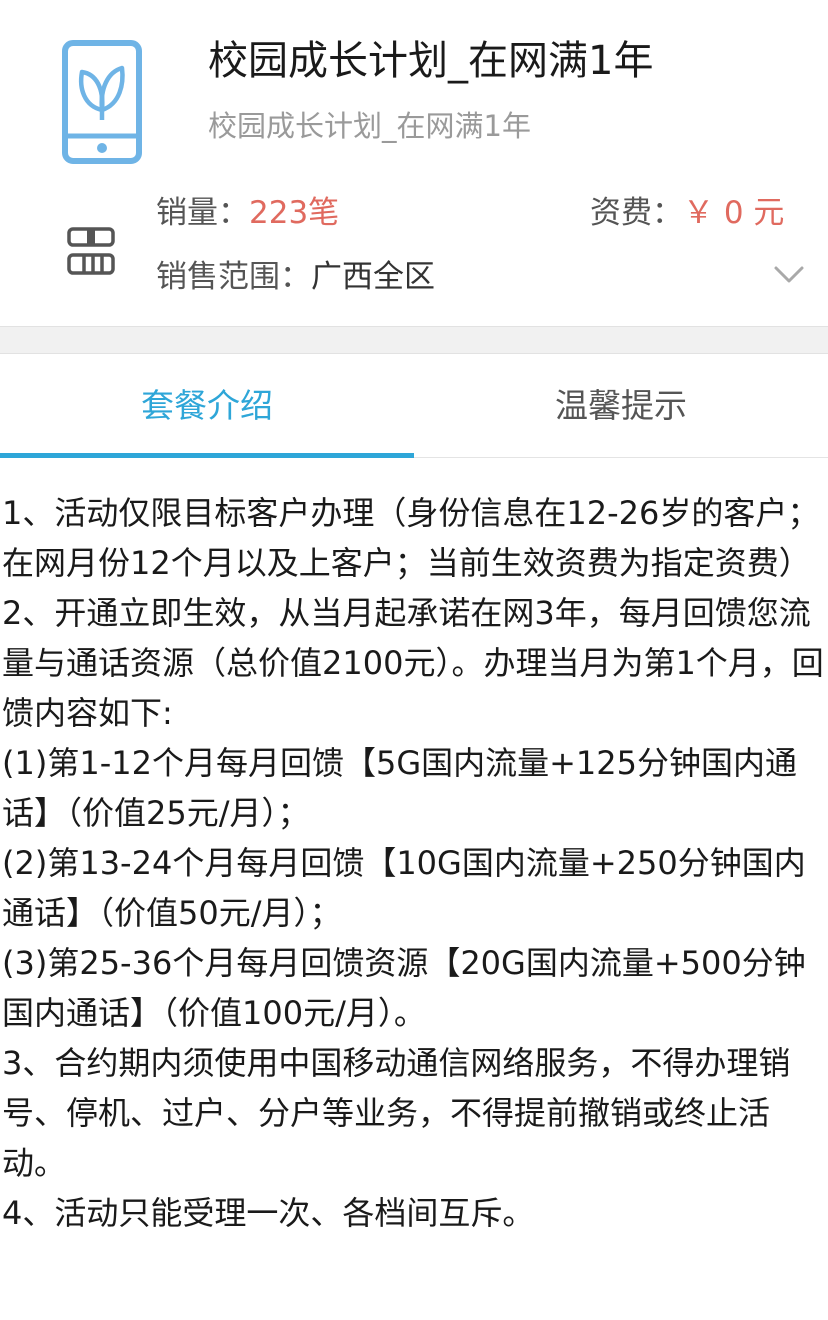 This screenshot has width=828, height=1320. What do you see at coordinates (369, 126) in the screenshot?
I see `product-subtitle: 校园成长计划_在网满1年` at bounding box center [369, 126].